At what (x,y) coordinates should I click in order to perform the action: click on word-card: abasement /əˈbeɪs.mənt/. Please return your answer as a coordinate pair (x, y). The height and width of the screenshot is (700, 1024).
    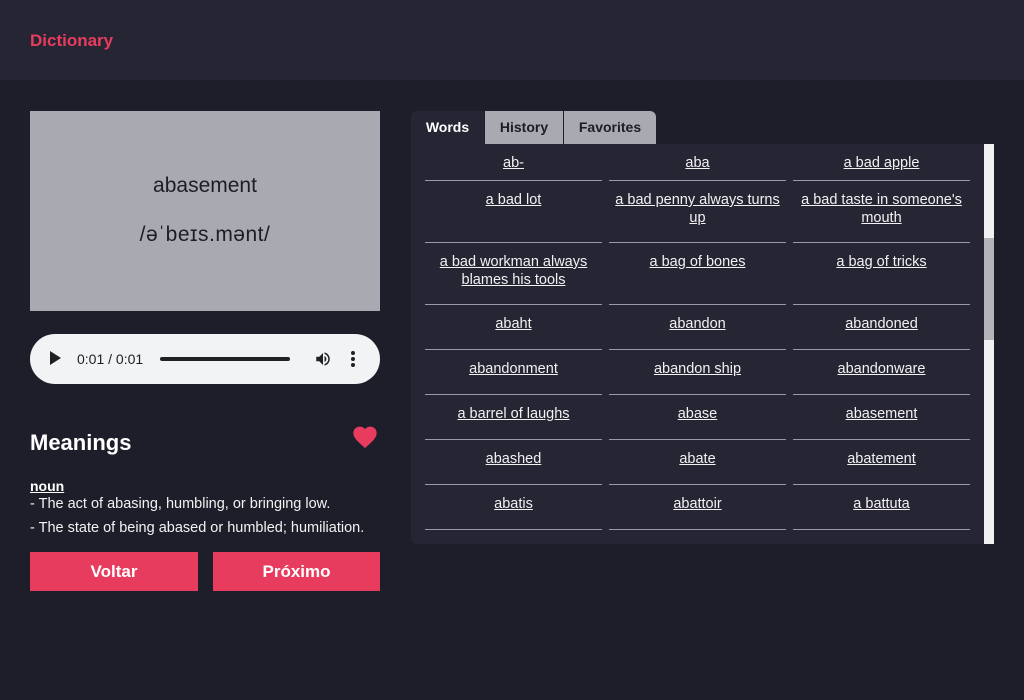
    Looking at the image, I should click on (205, 211).